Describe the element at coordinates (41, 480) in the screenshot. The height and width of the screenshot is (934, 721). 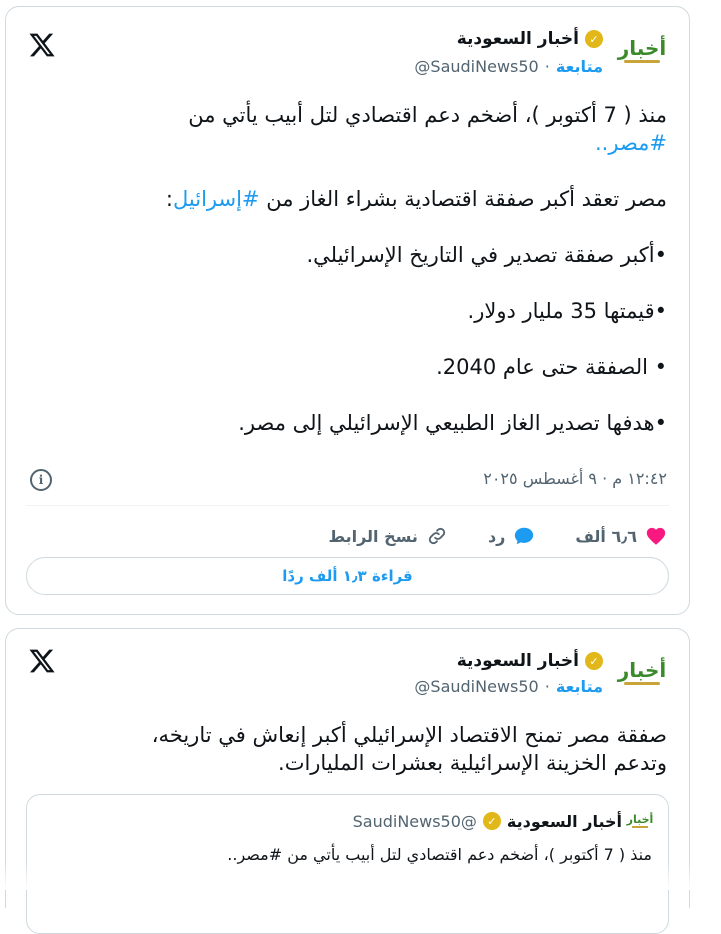
I see `info-icon: i` at that location.